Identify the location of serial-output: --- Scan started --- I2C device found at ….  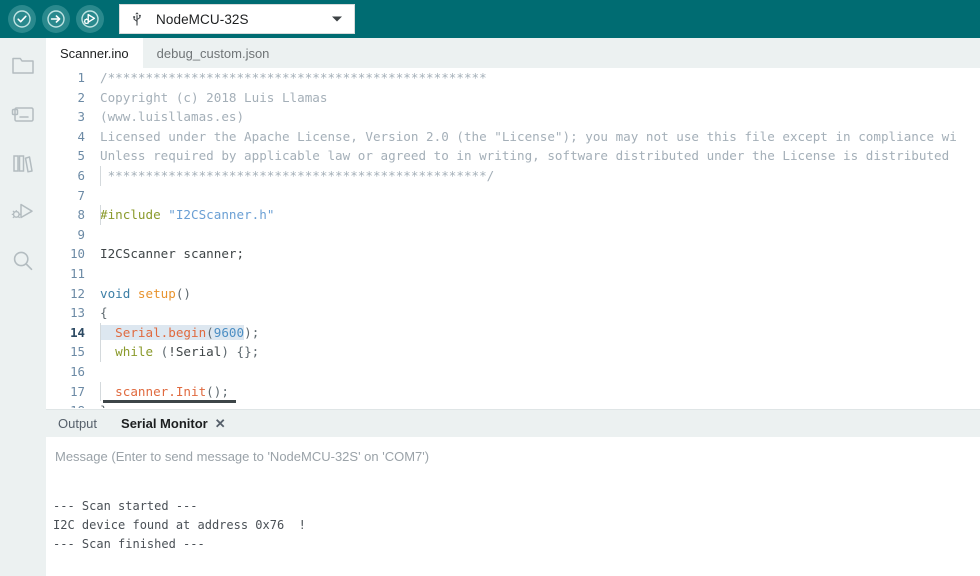
(513, 536).